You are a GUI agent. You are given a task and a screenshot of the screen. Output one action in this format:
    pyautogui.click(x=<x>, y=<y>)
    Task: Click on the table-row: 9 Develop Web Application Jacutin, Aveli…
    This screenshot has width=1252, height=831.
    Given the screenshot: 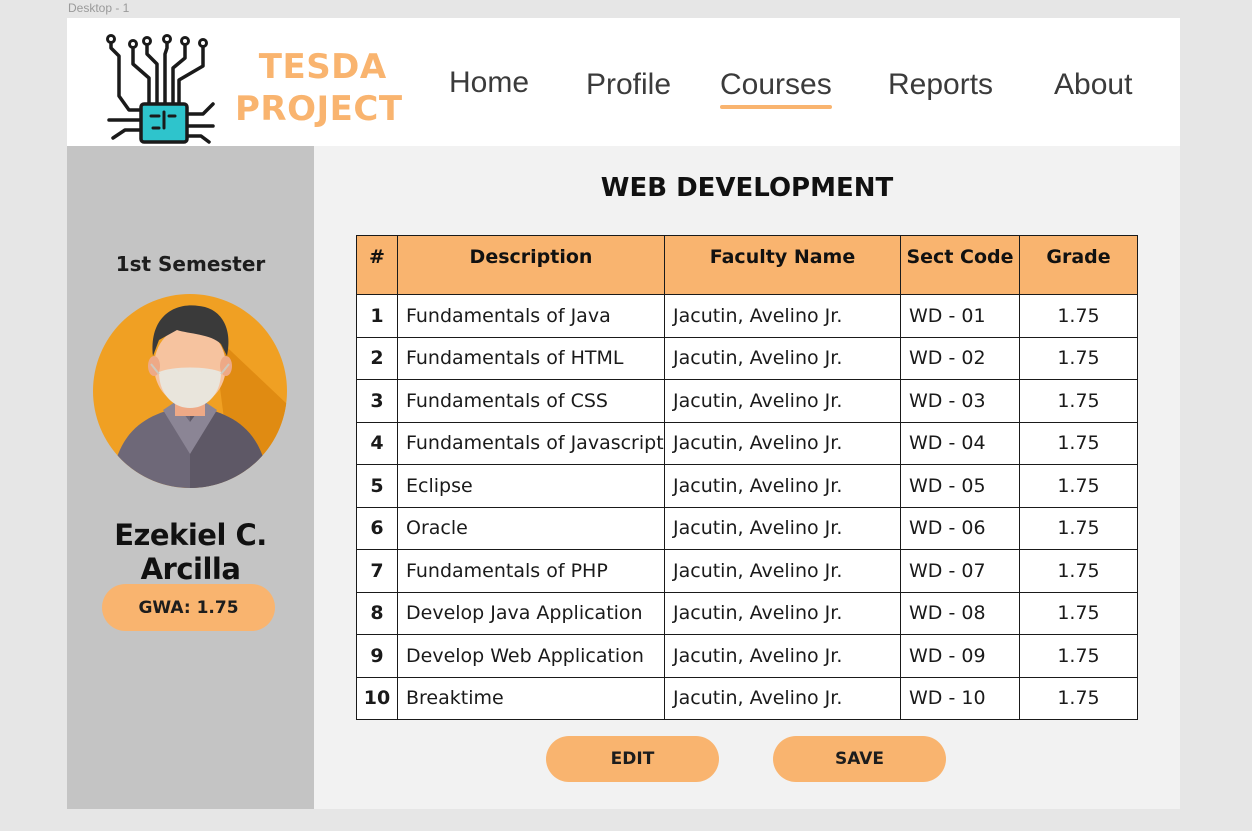 What is the action you would take?
    pyautogui.click(x=747, y=656)
    